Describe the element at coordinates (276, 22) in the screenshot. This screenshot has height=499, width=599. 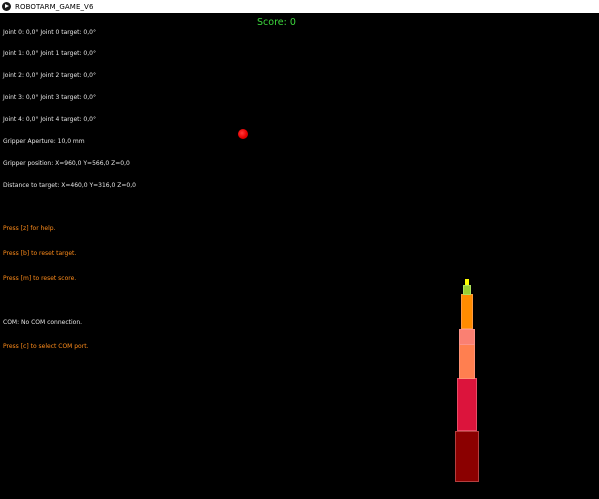
I see `score-display: Score: 0` at that location.